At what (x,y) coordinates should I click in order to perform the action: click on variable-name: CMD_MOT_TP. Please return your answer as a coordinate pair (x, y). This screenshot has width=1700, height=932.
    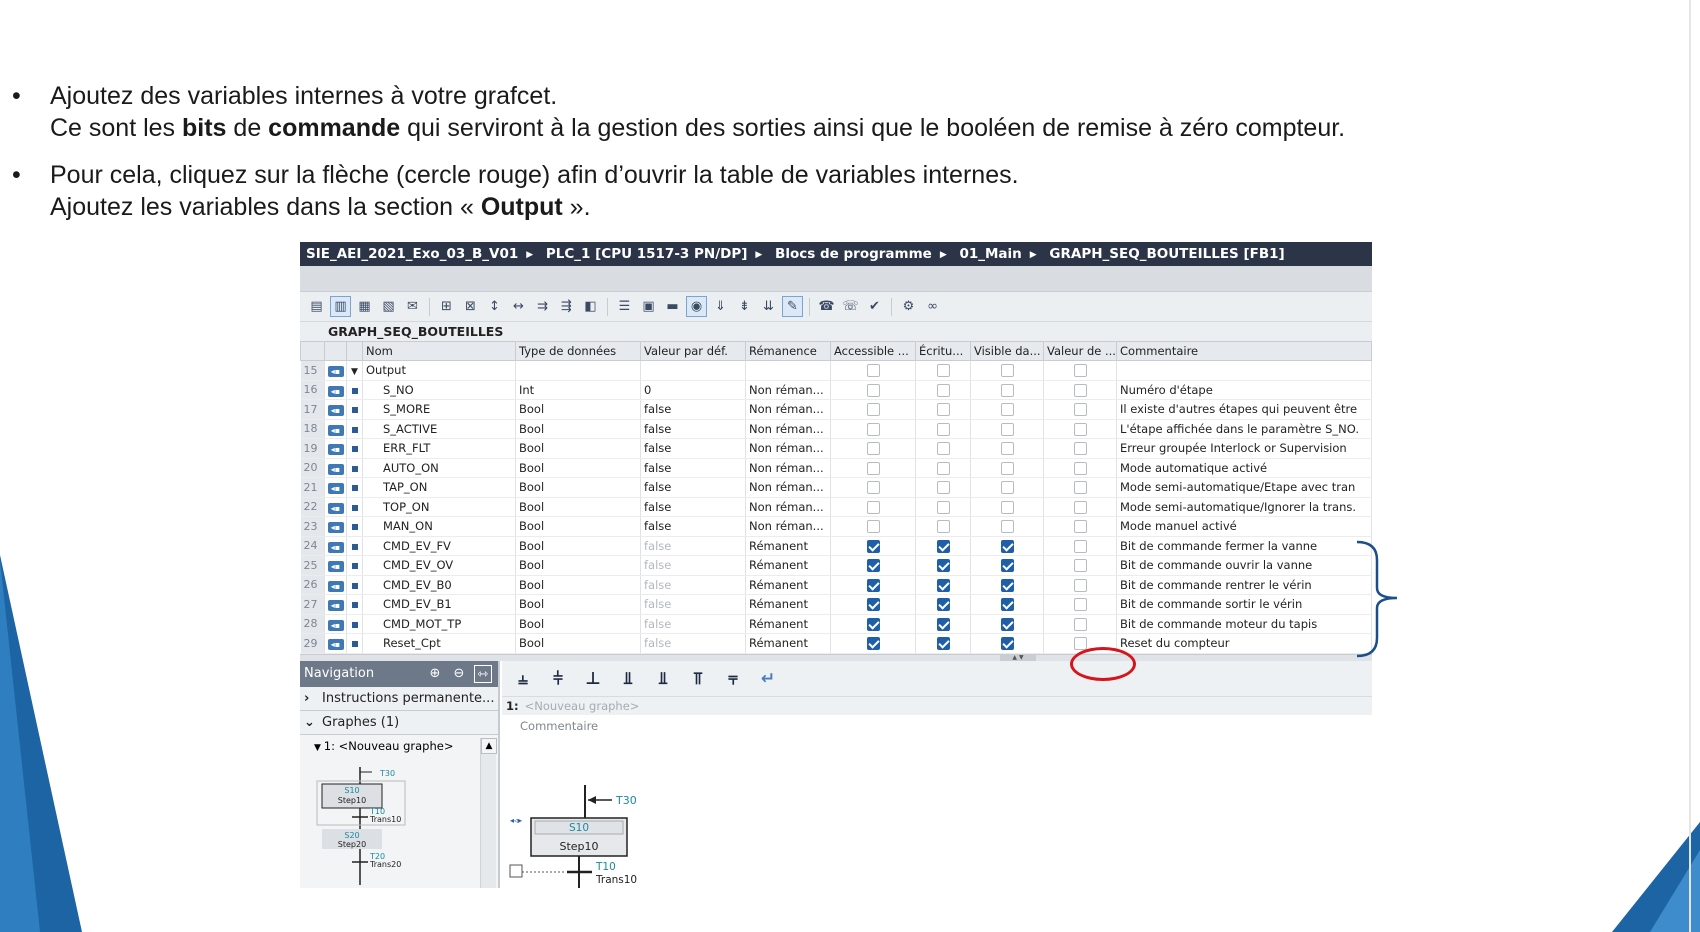
    Looking at the image, I should click on (439, 624).